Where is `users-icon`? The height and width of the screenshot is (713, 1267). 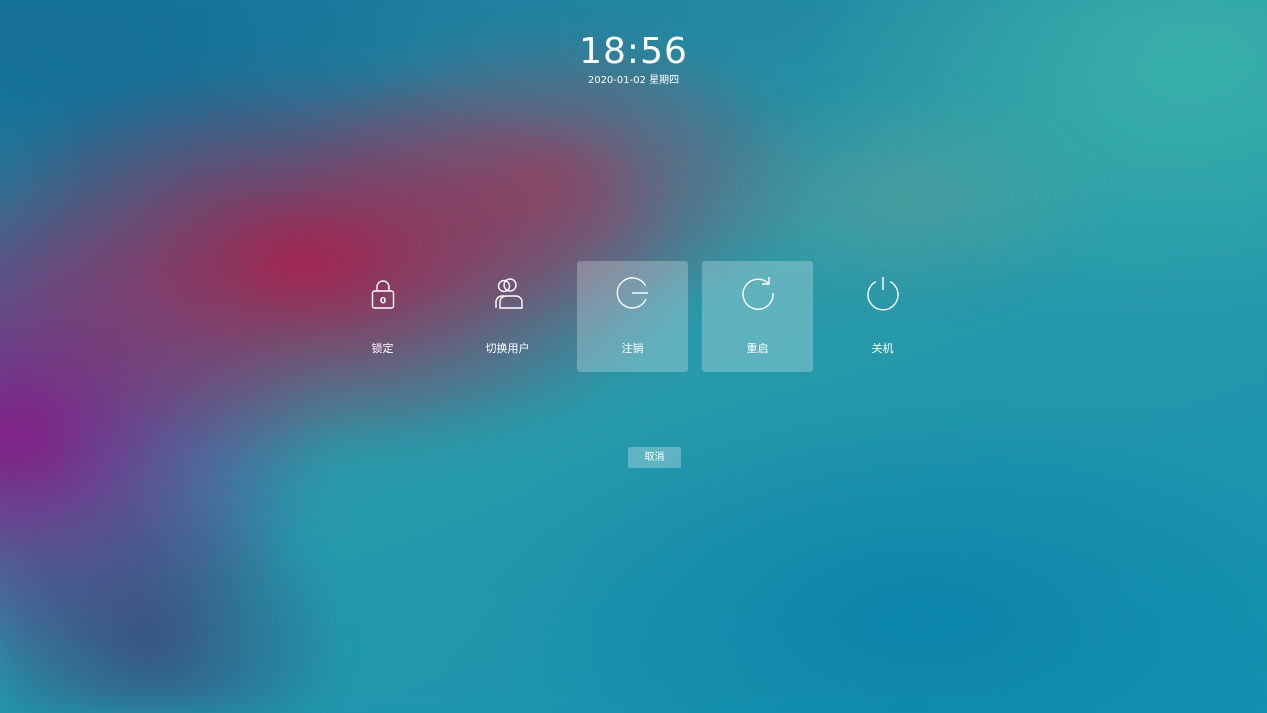 users-icon is located at coordinates (509, 293).